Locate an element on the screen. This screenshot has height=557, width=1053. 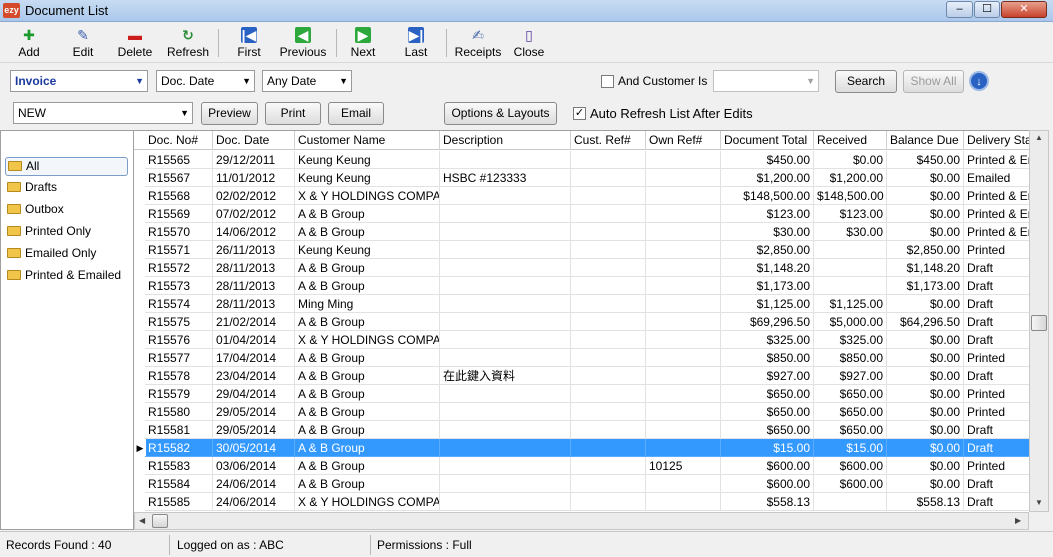
options-layouts-button: Options & Layouts is located at coordinates (500, 113).